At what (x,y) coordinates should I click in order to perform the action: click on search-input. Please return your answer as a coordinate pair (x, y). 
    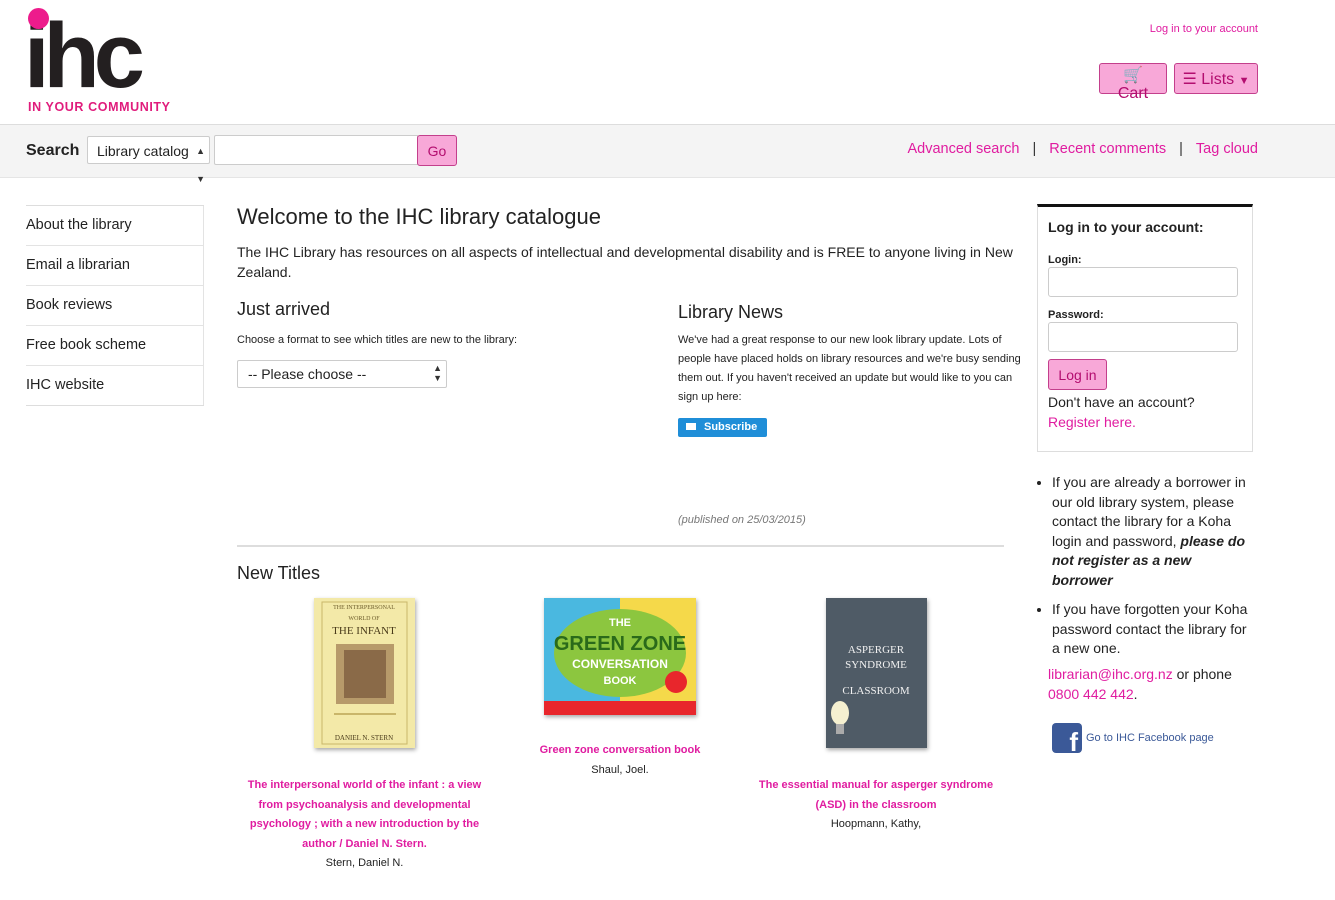
    Looking at the image, I should click on (316, 150).